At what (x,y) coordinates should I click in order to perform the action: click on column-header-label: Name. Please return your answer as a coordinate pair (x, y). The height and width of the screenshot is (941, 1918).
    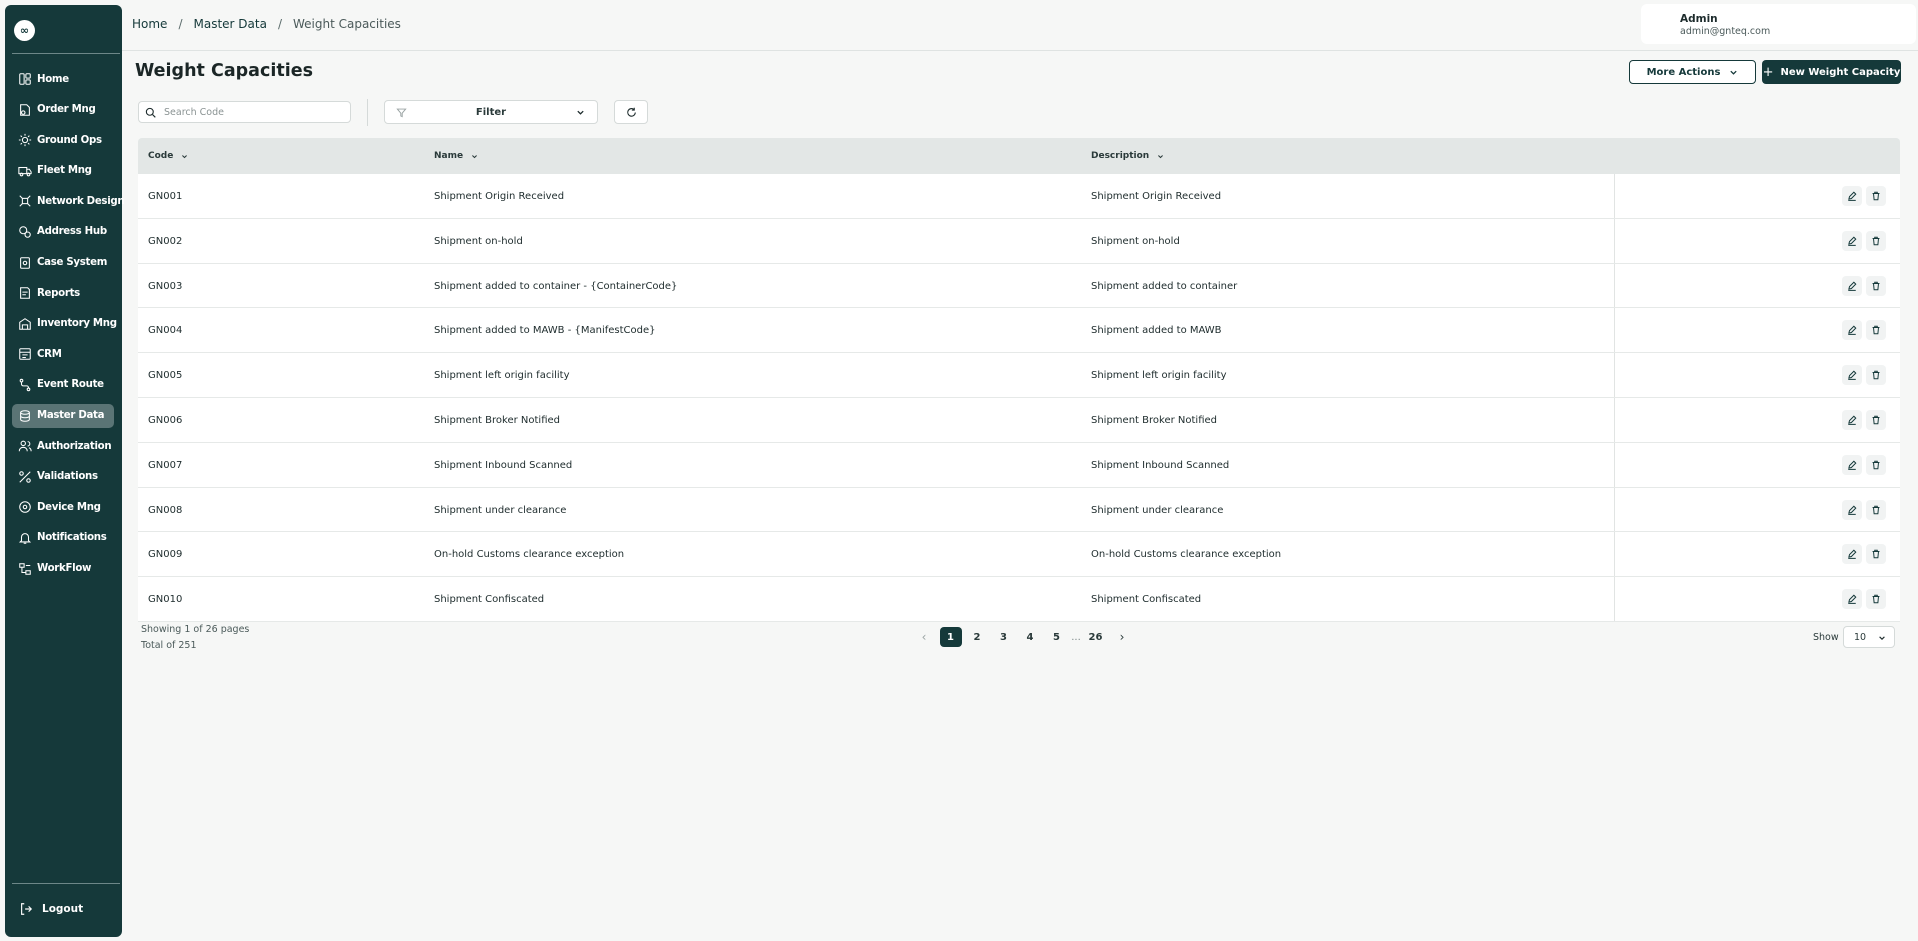
    Looking at the image, I should click on (449, 156).